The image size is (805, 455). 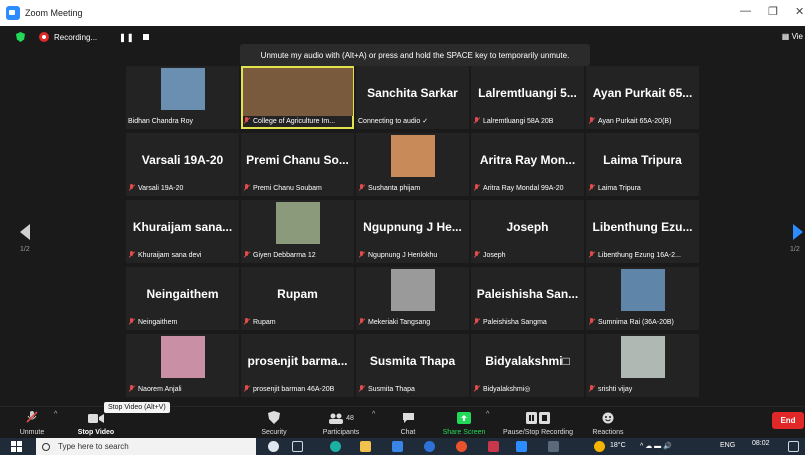 I want to click on taskbar-search-box: Type here to search, so click(x=146, y=446).